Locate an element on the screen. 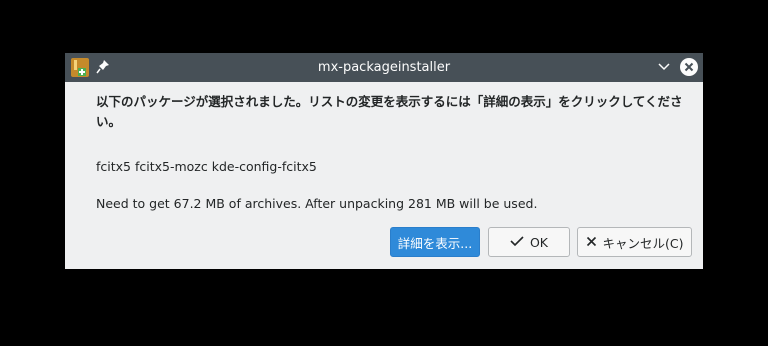 Image resolution: width=768 pixels, height=346 pixels. close-icon is located at coordinates (689, 67).